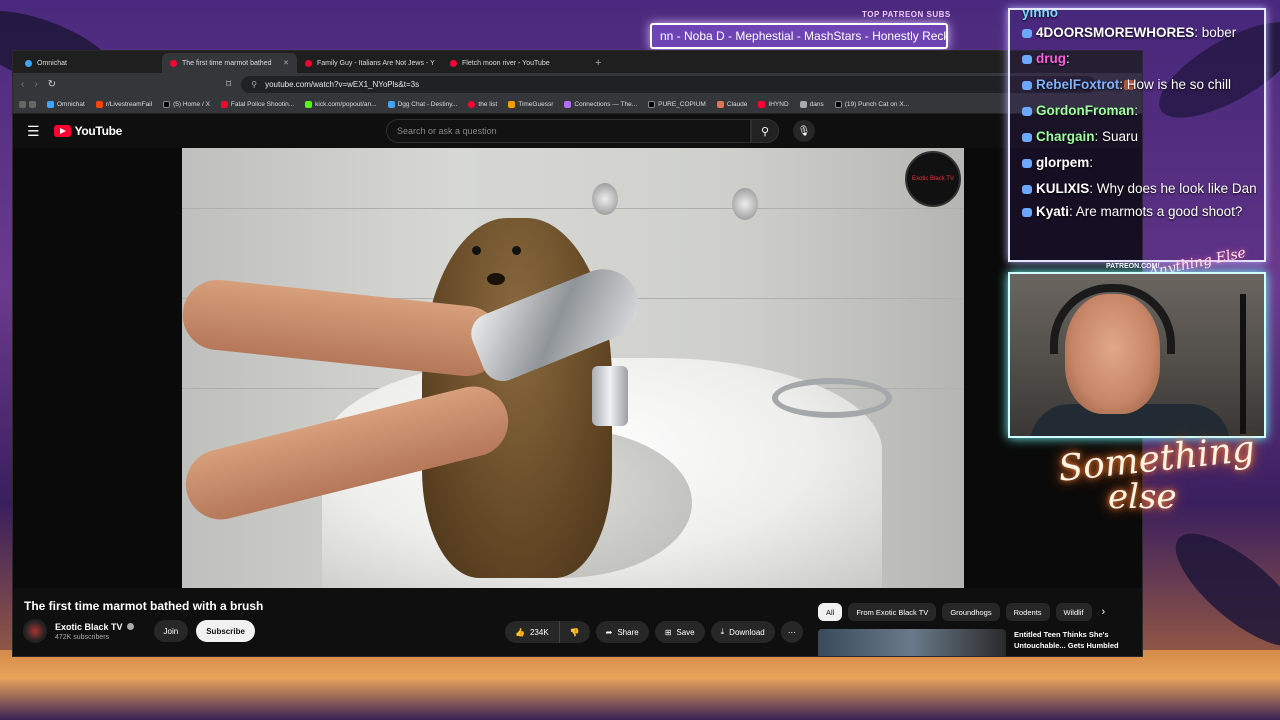 The image size is (1280, 720). What do you see at coordinates (569, 131) in the screenshot?
I see `search-input: Search or ask a question` at bounding box center [569, 131].